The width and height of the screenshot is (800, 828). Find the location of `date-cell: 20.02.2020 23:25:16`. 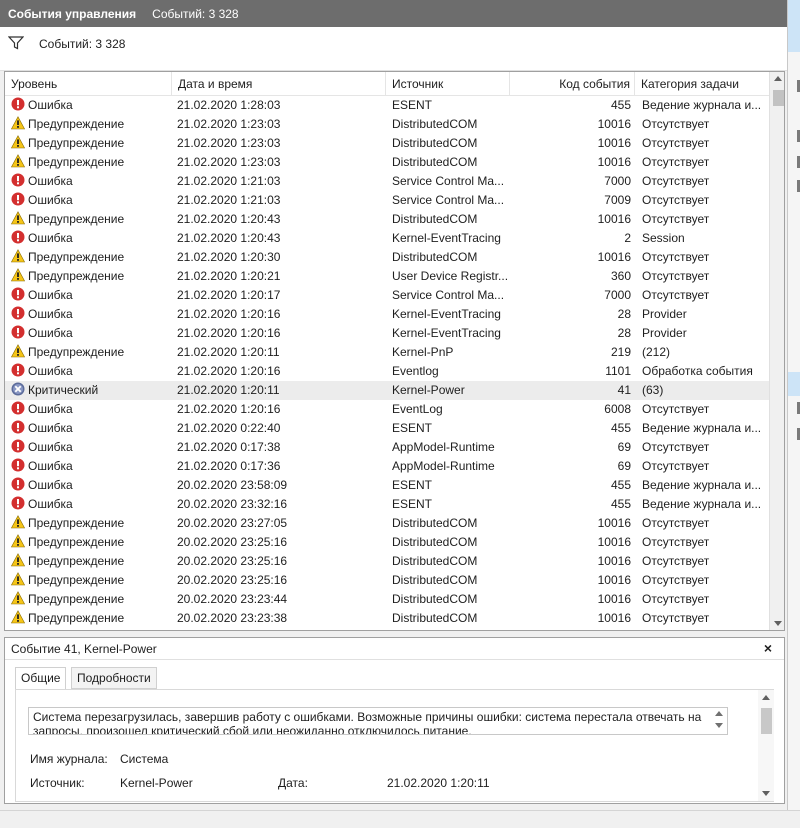

date-cell: 20.02.2020 23:25:16 is located at coordinates (232, 561).